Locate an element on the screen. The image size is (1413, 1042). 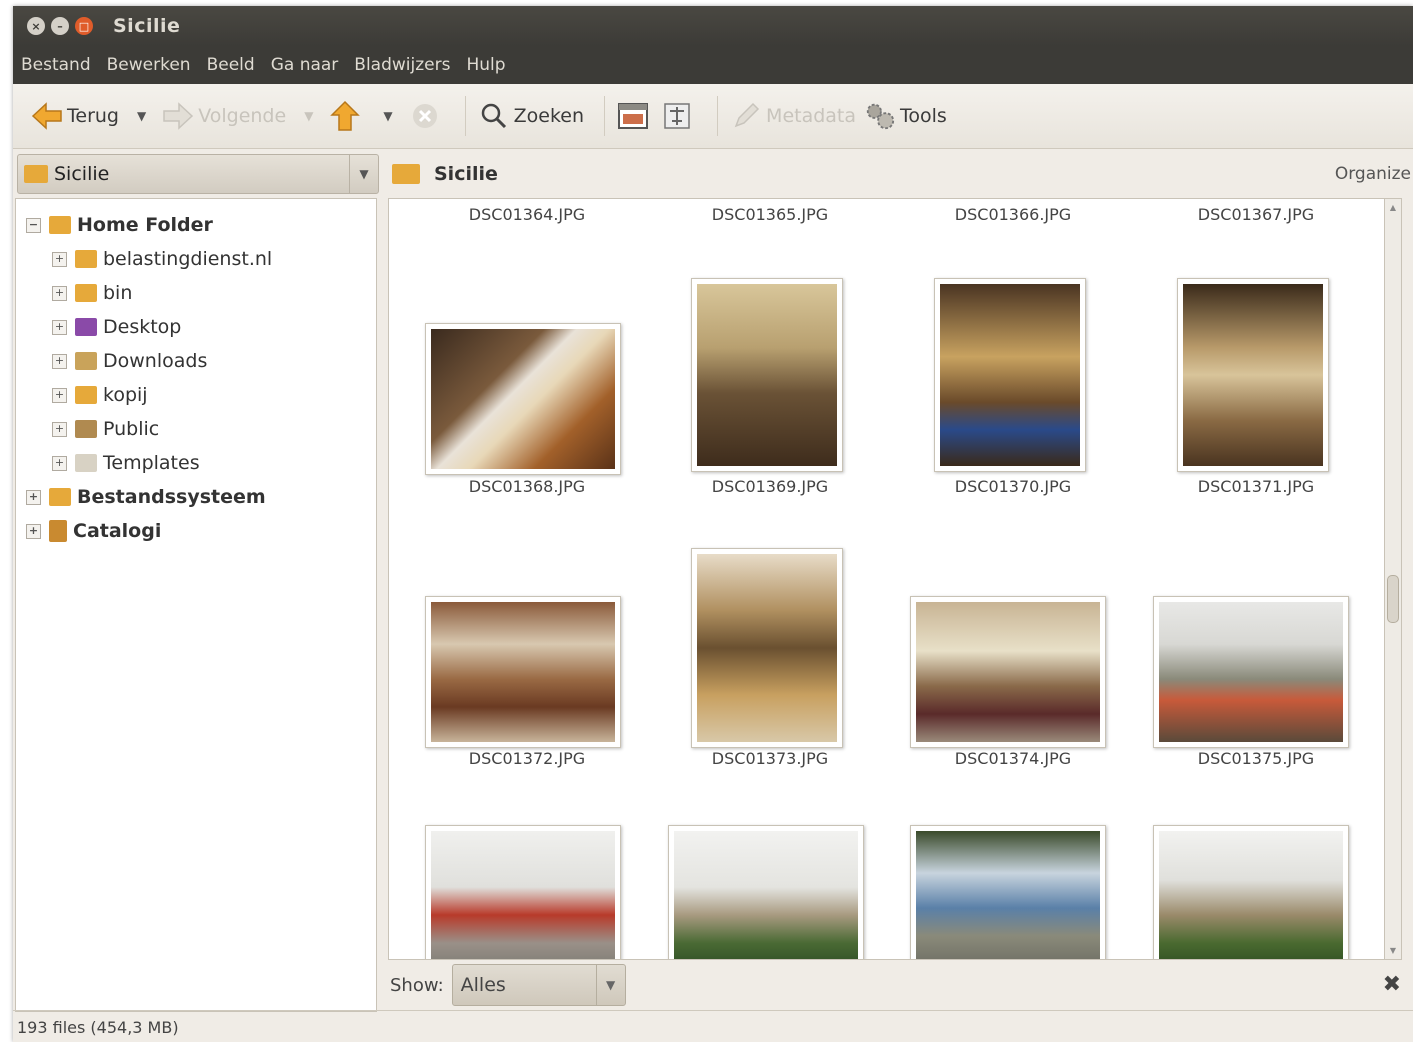
up-arrow-icon is located at coordinates (345, 116).